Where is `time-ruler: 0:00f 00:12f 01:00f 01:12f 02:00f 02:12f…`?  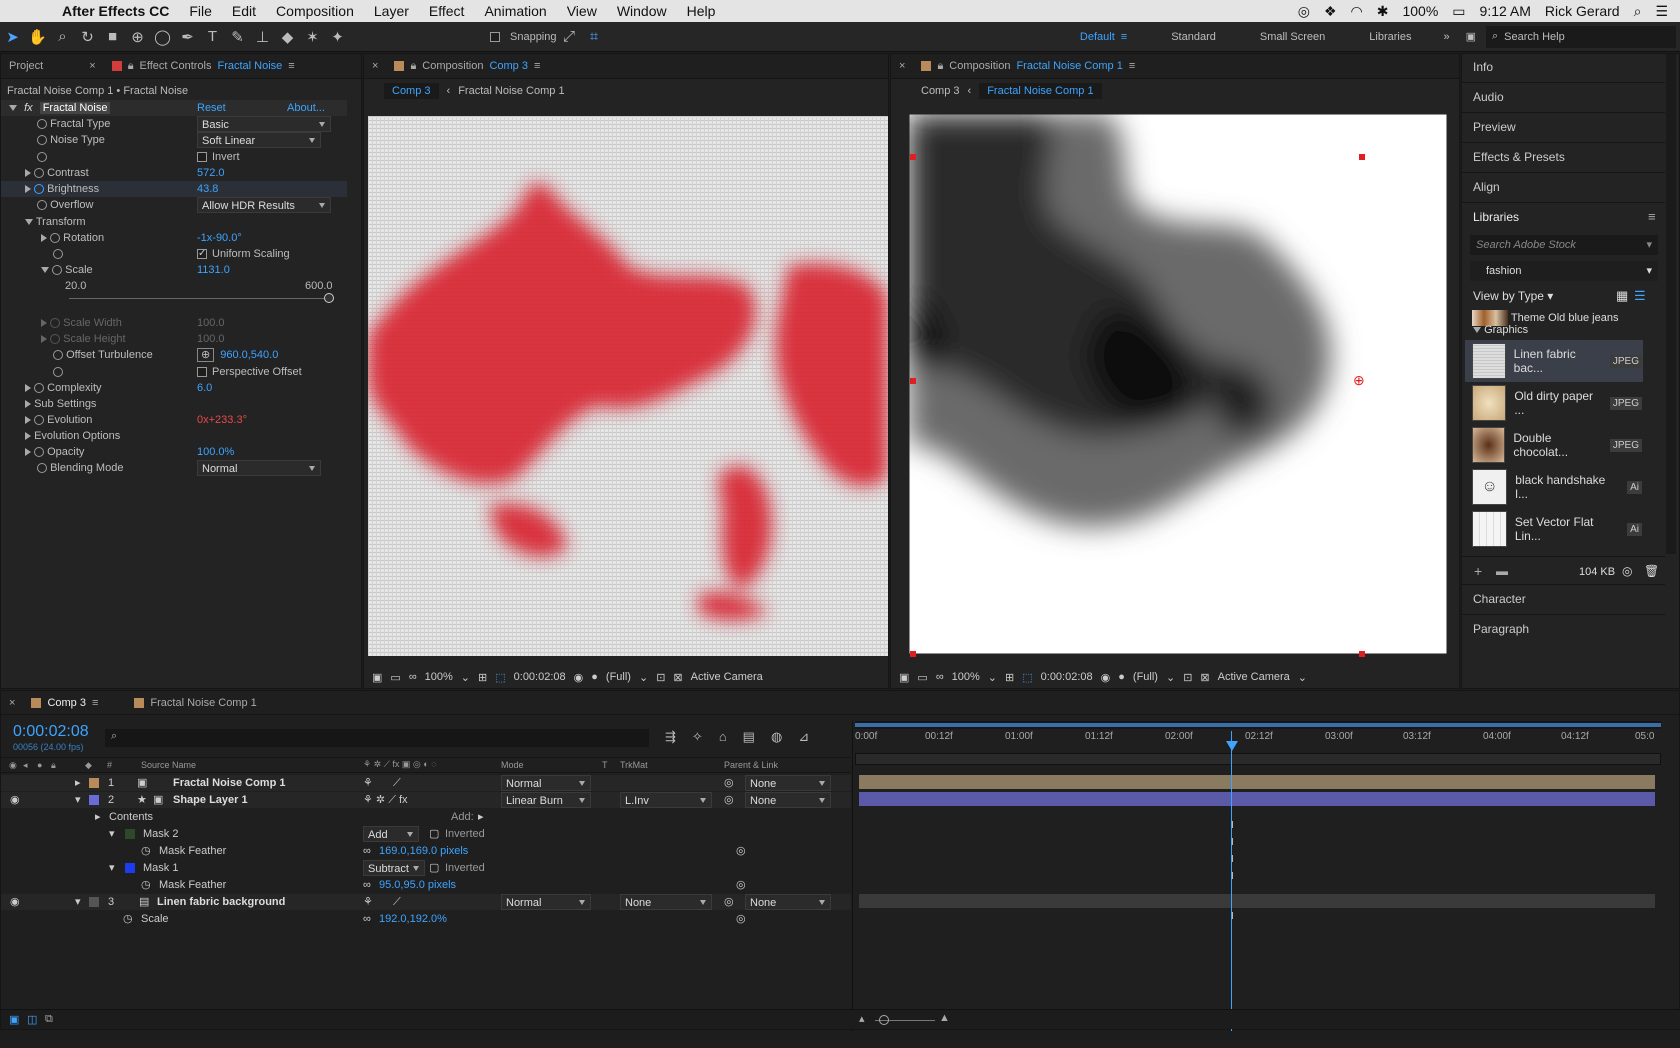
time-ruler: 0:00f 00:12f 01:00f 01:12f 02:00f 02:12f… is located at coordinates (1258, 740).